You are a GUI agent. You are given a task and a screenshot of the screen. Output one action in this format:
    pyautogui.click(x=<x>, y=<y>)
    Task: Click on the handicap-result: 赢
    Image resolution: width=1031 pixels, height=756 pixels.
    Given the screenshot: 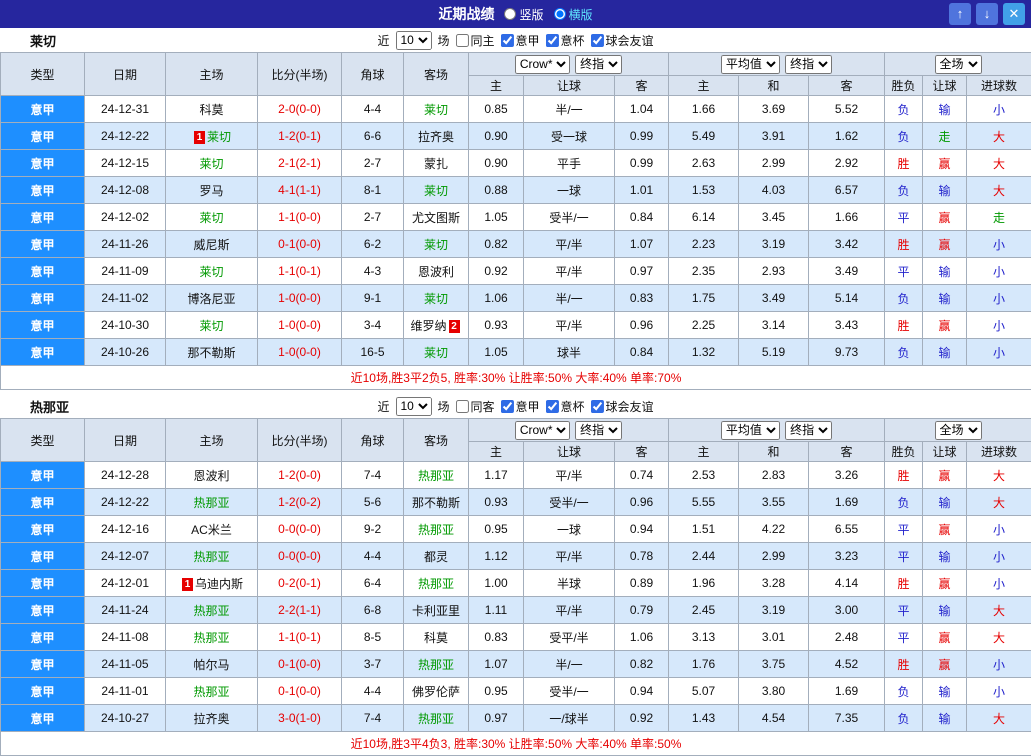 What is the action you would take?
    pyautogui.click(x=945, y=217)
    